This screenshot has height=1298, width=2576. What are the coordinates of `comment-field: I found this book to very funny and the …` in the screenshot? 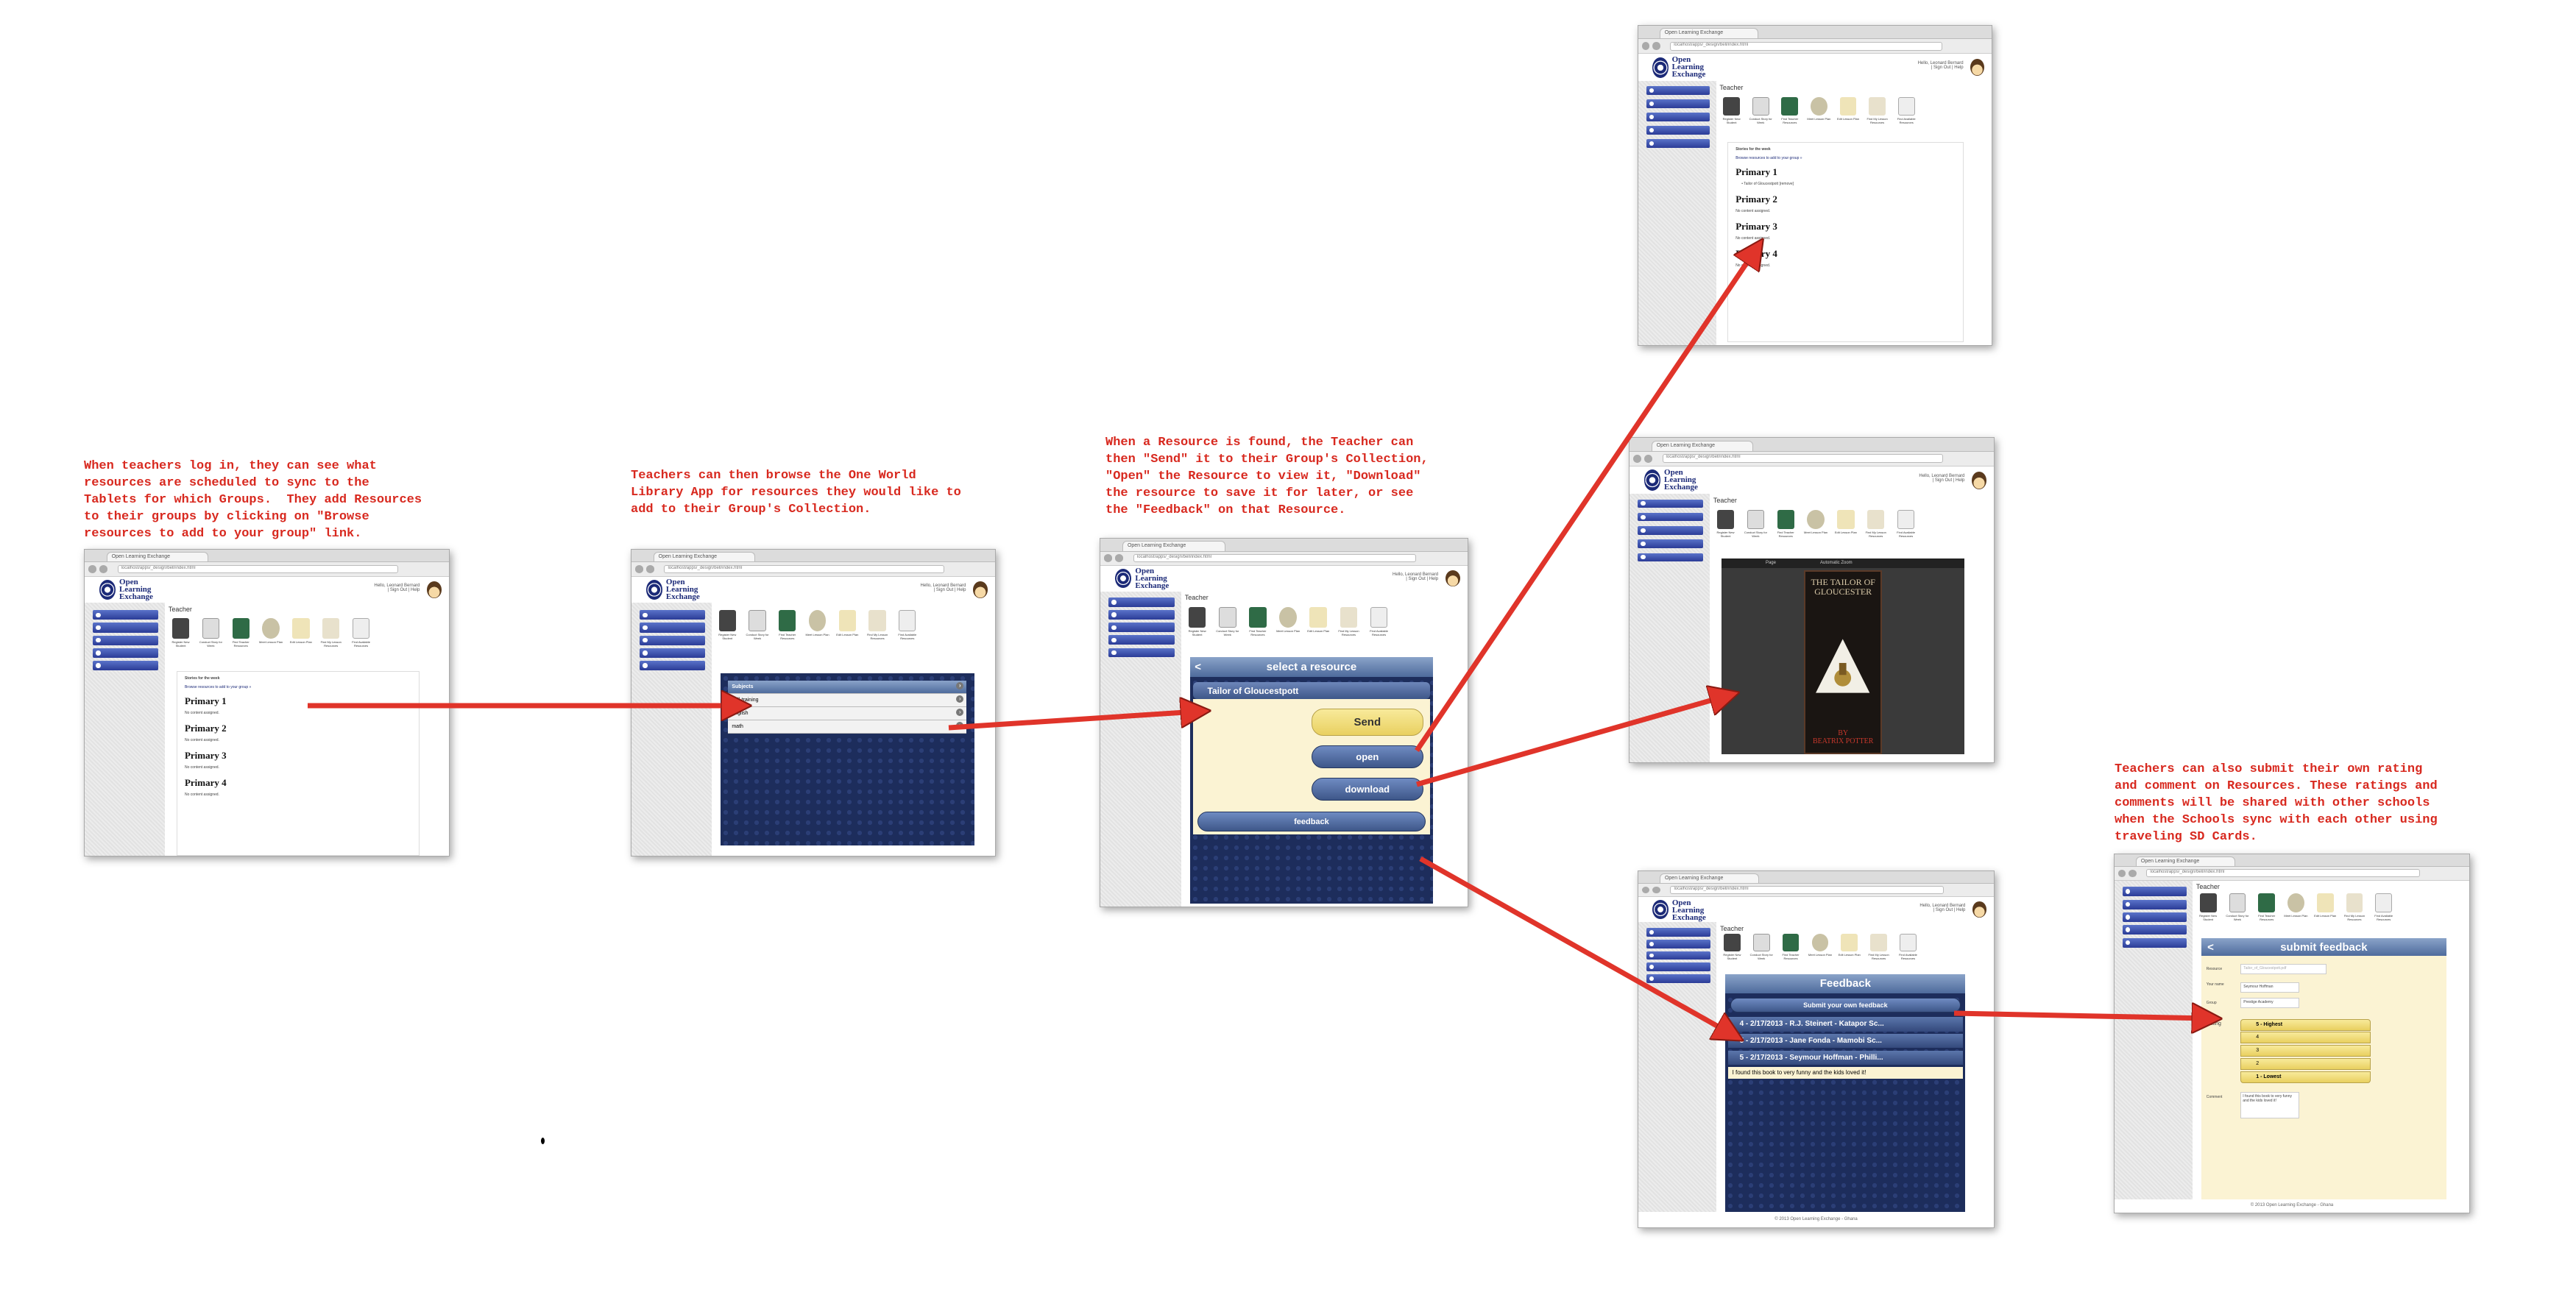 It's located at (2270, 1105).